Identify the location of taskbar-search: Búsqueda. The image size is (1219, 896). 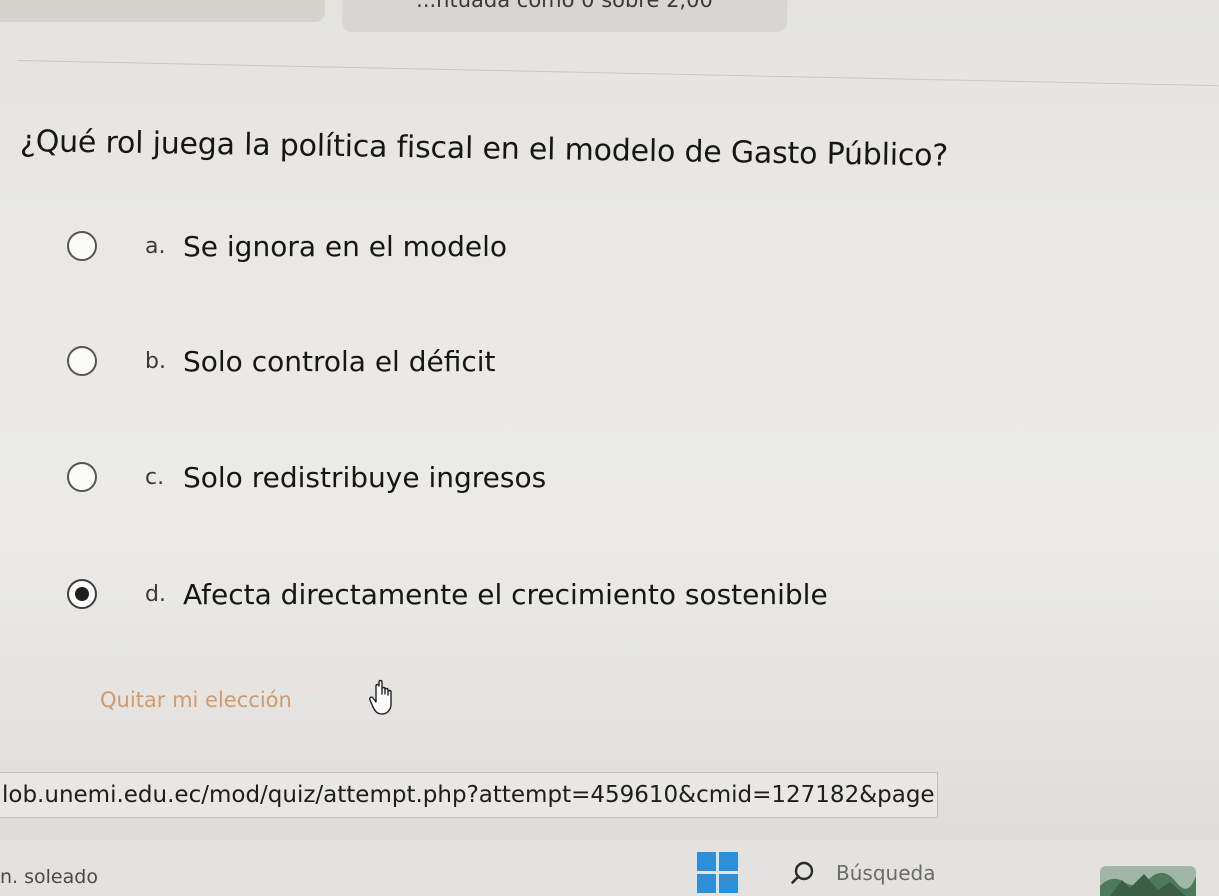
(915, 873).